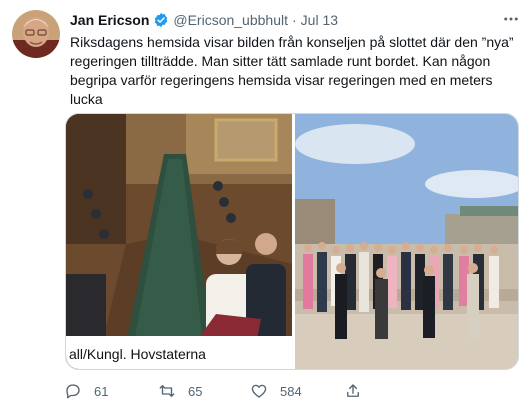  What do you see at coordinates (73, 391) in the screenshot?
I see `reply-icon` at bounding box center [73, 391].